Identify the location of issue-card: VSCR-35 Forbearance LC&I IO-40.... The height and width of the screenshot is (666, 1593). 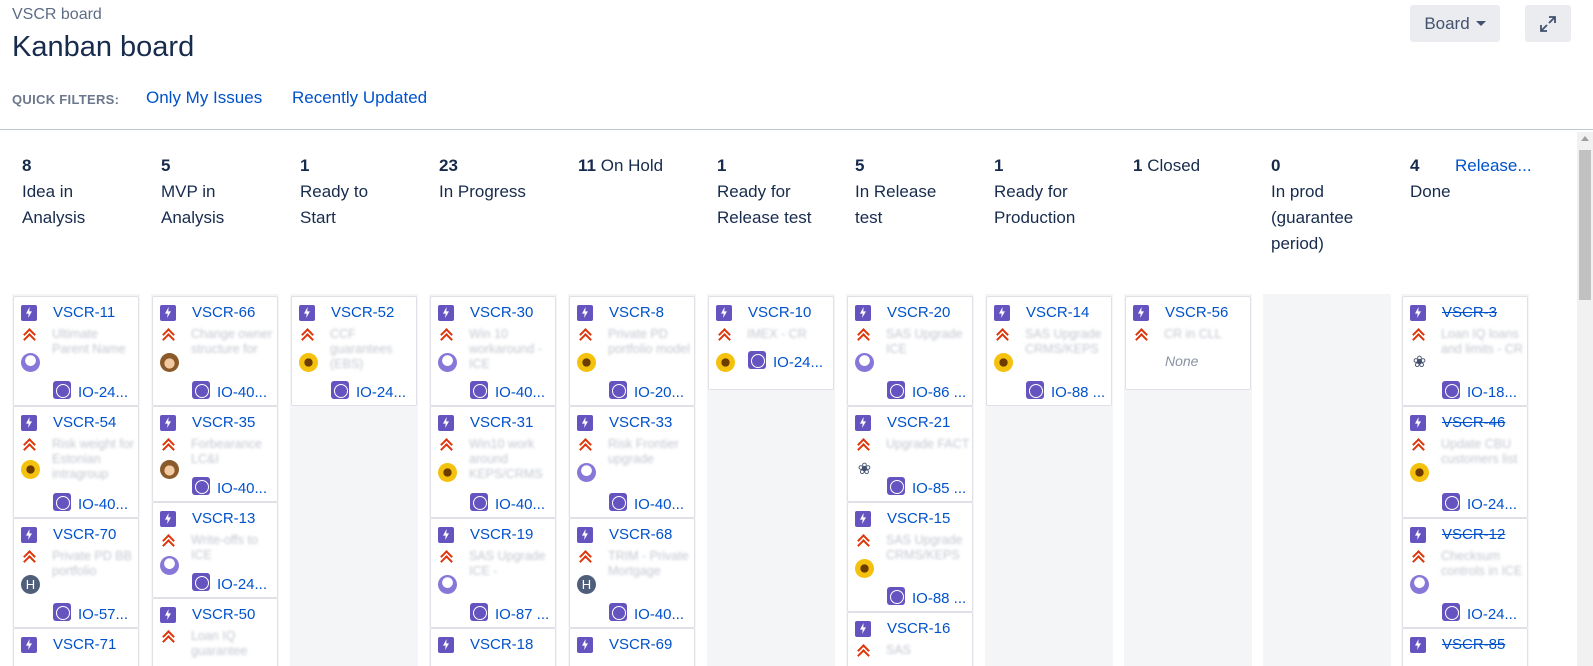
(215, 454).